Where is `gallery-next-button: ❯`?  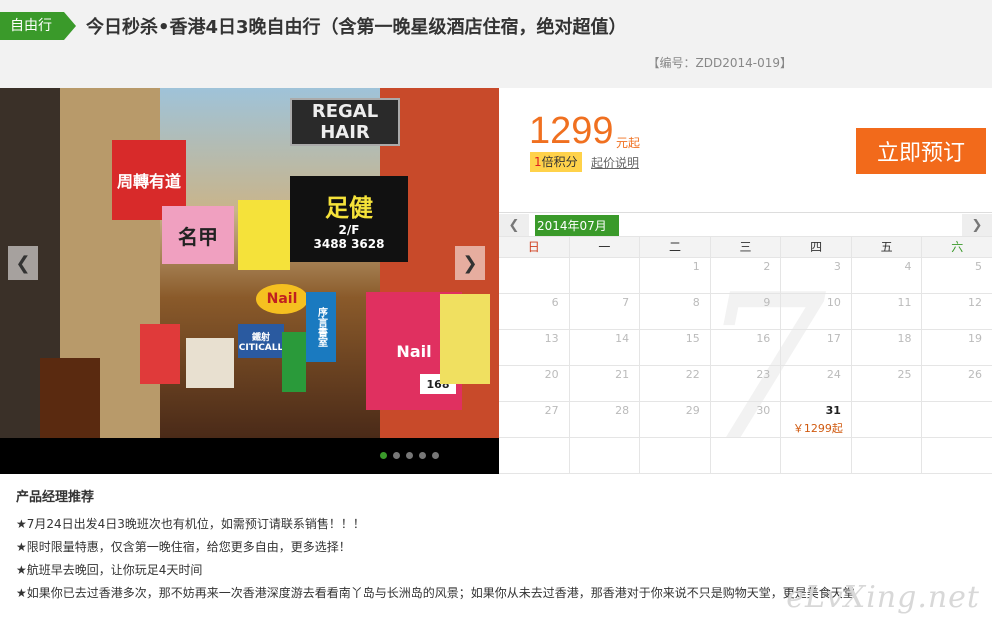
gallery-next-button: ❯ is located at coordinates (470, 263).